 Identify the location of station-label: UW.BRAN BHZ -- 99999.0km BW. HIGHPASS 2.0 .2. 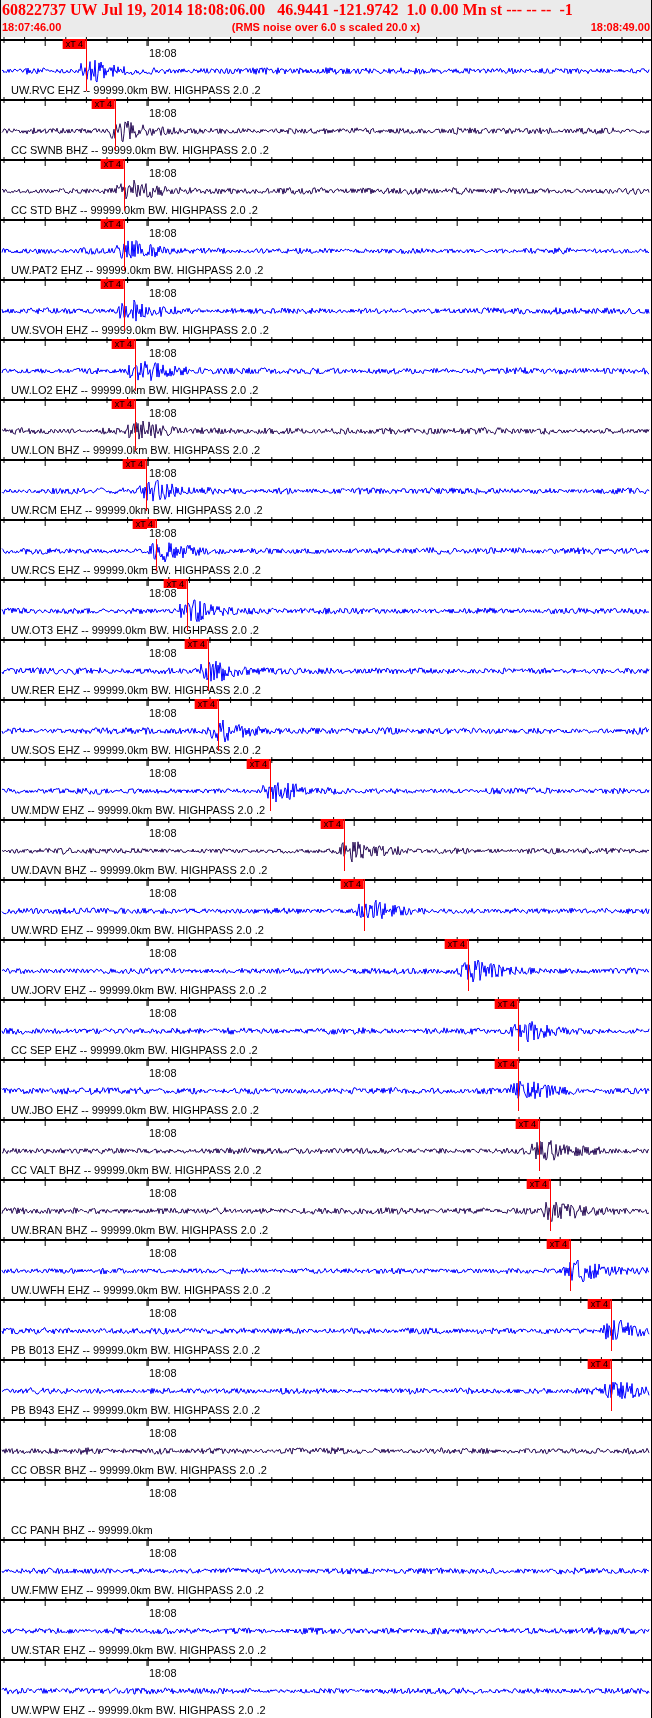
(140, 1230).